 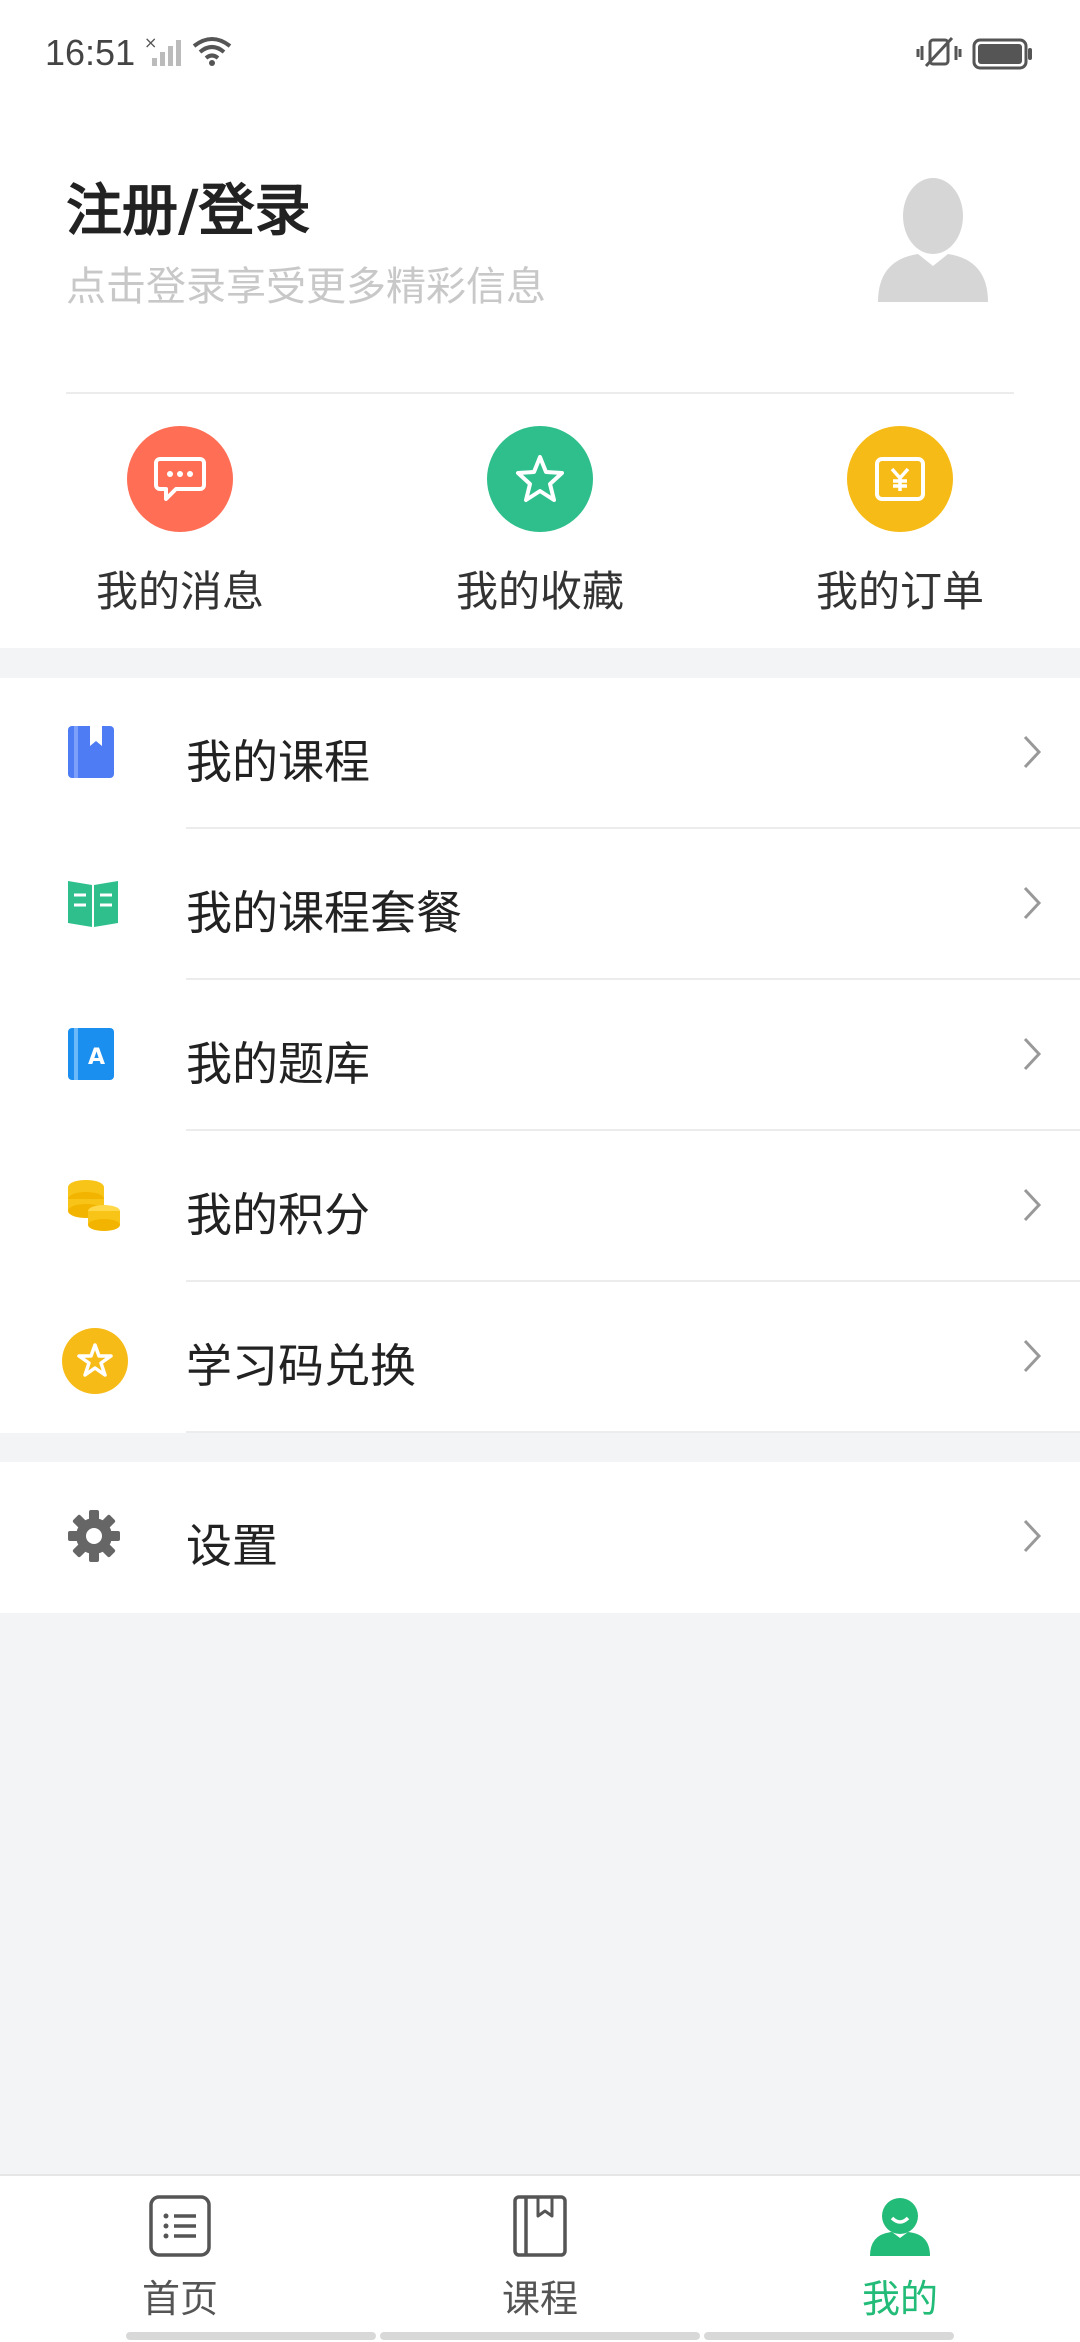 I want to click on tab-mine: 我的, so click(x=900, y=2258).